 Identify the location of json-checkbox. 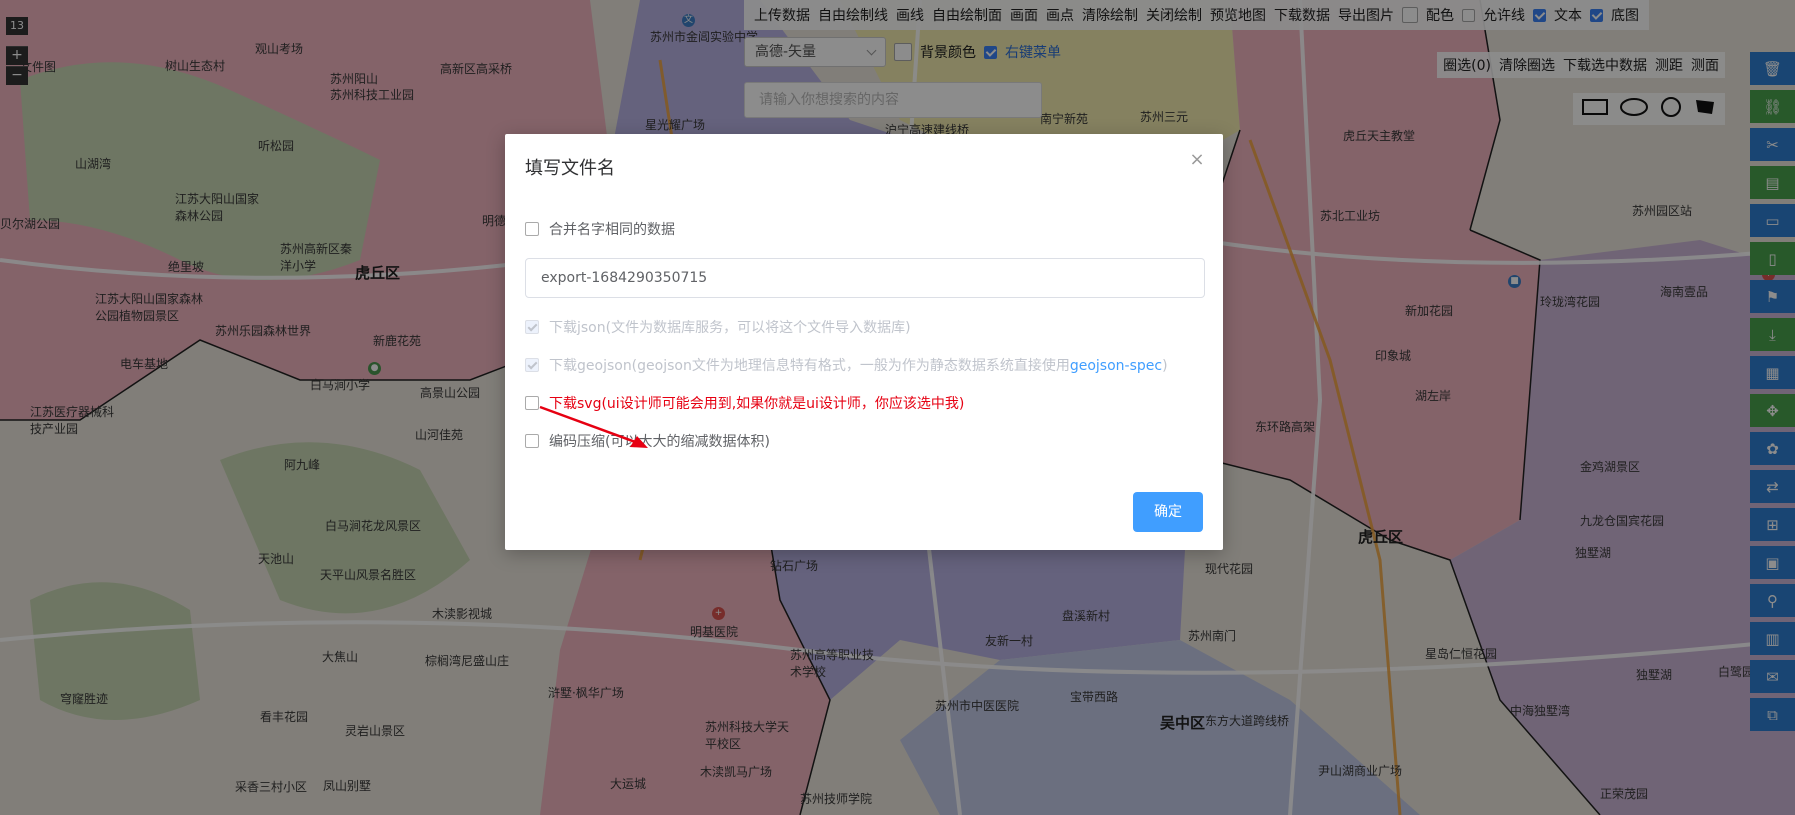
(532, 327).